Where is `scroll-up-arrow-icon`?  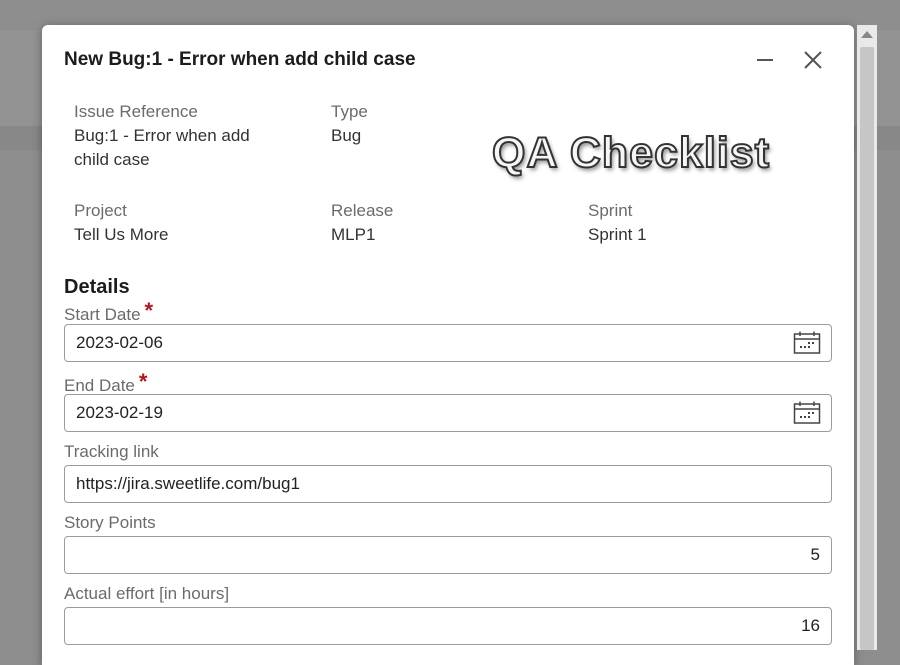 scroll-up-arrow-icon is located at coordinates (867, 34).